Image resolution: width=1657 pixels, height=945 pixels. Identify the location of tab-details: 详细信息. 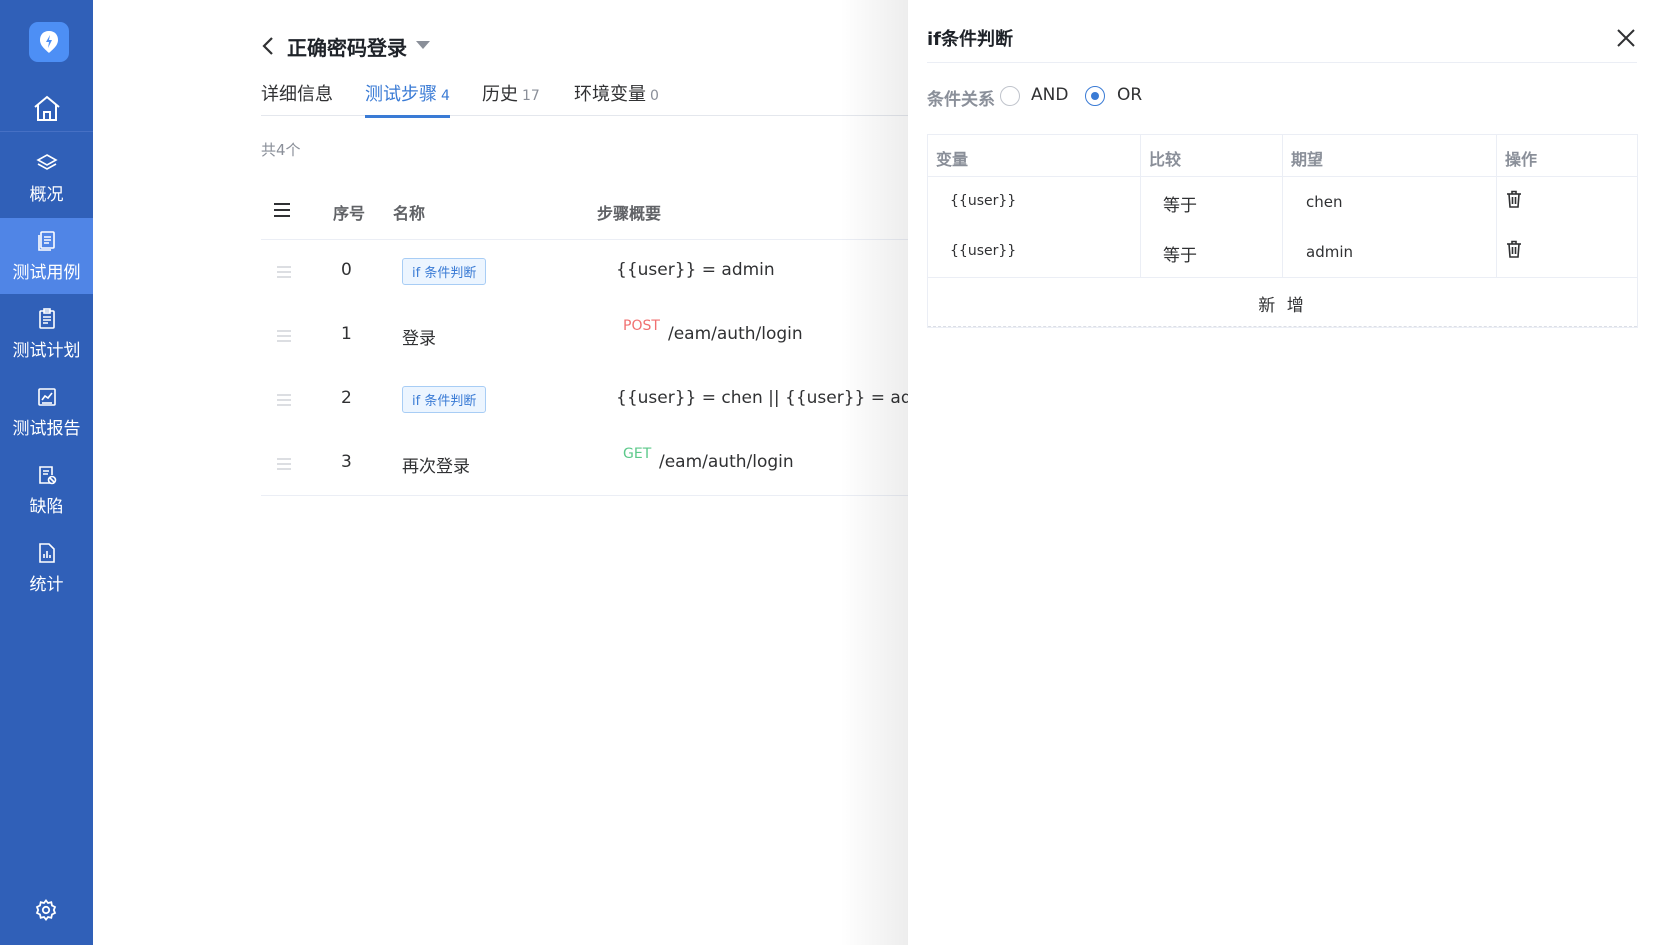
(297, 98).